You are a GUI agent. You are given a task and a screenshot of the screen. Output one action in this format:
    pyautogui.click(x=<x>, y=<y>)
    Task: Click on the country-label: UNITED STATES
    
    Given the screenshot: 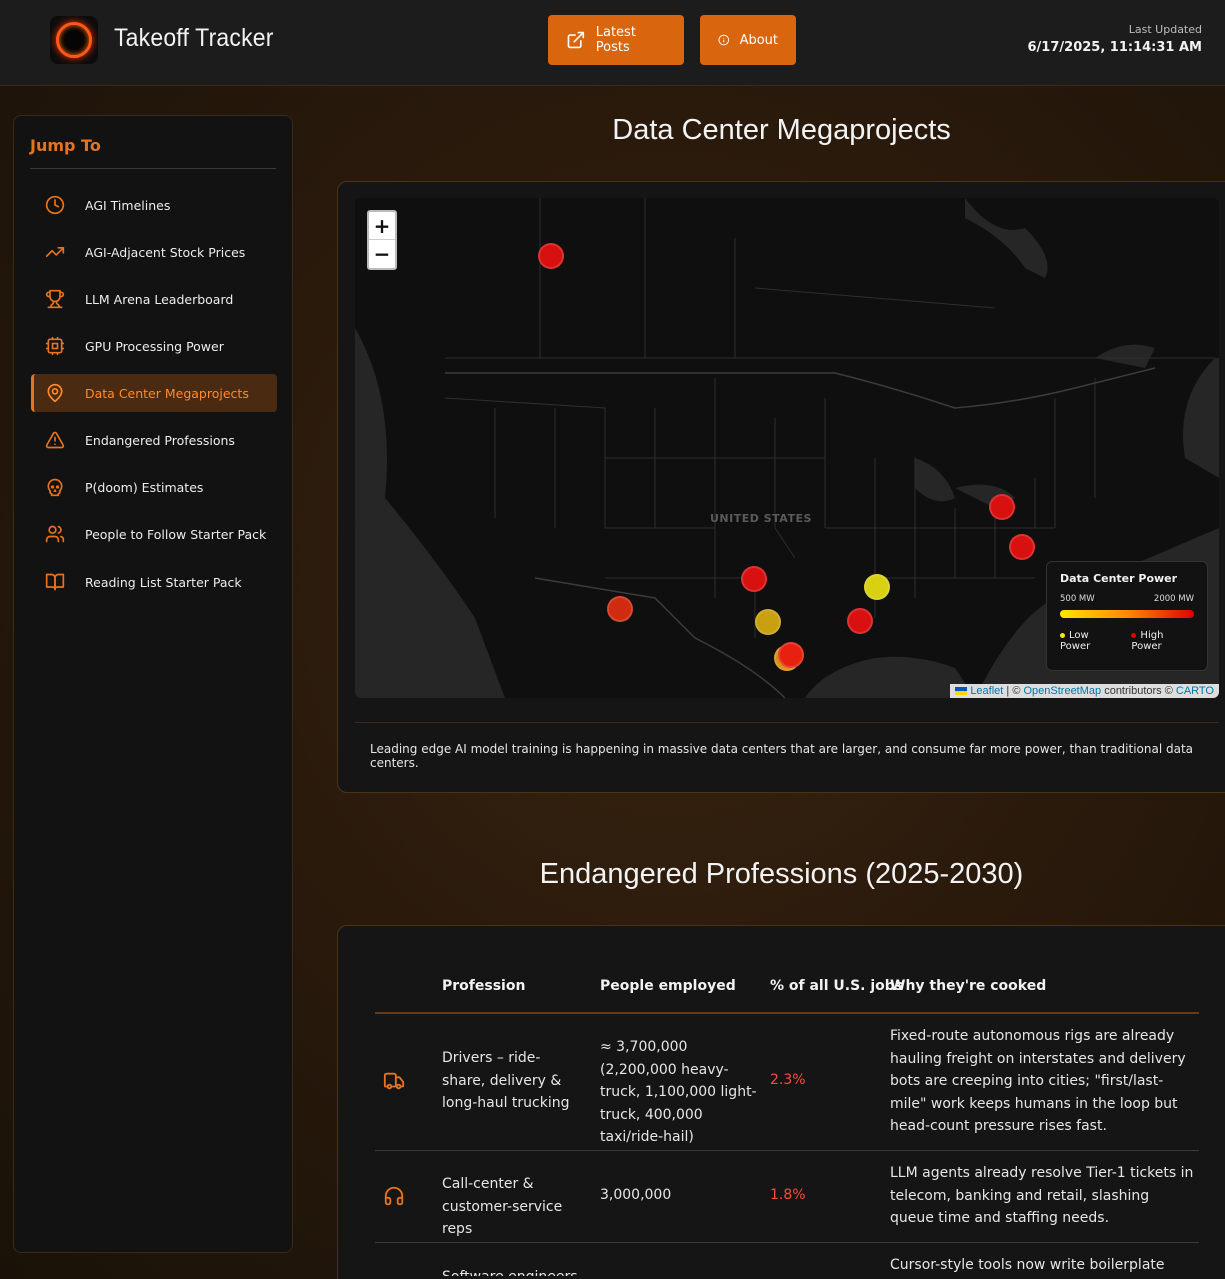 What is the action you would take?
    pyautogui.click(x=761, y=518)
    